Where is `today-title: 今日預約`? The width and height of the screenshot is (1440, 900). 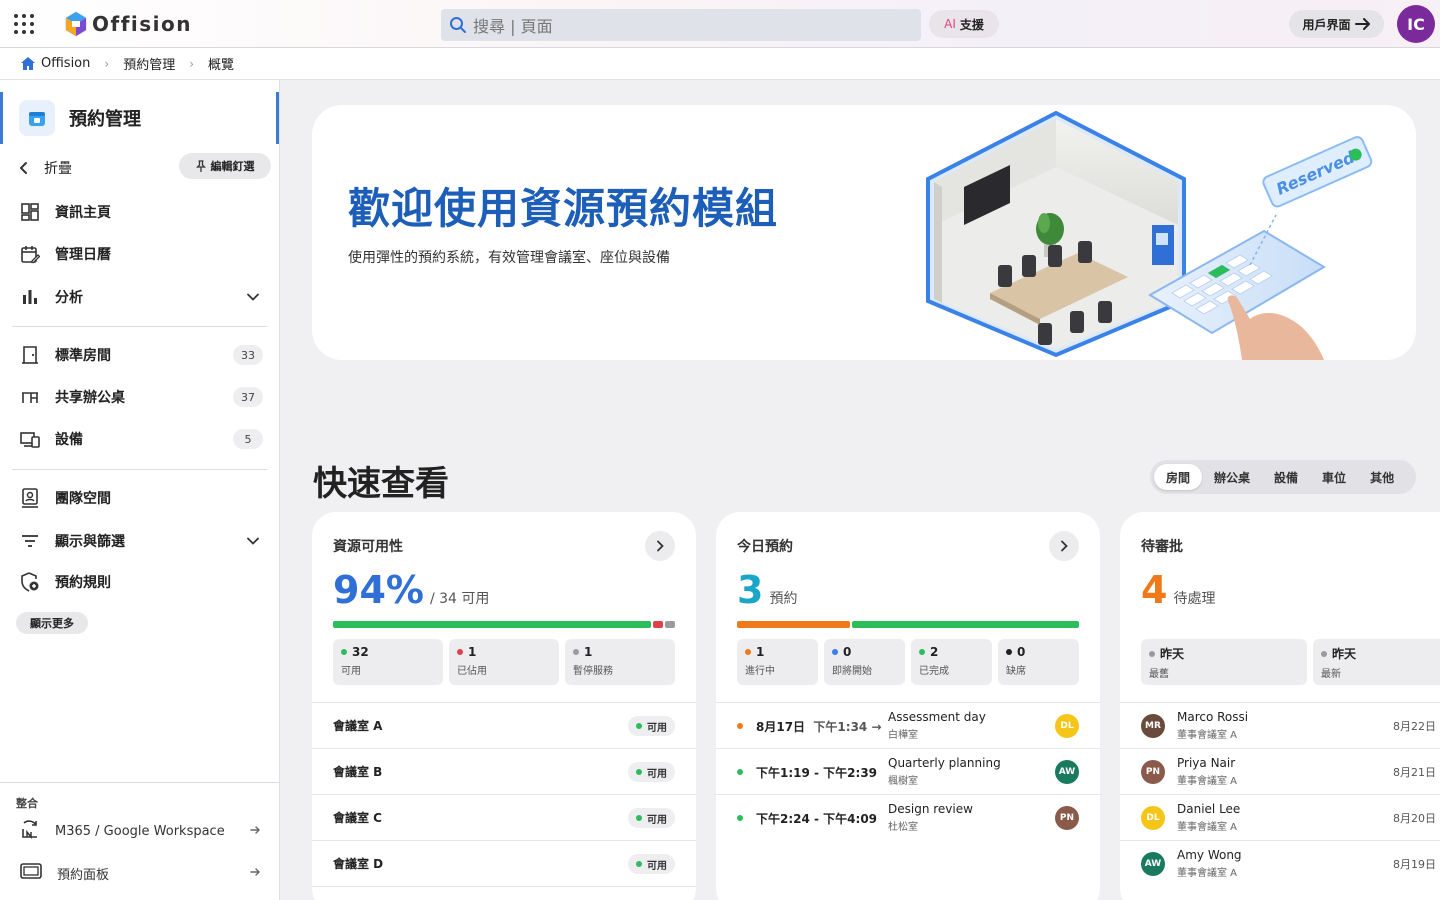 today-title: 今日預約 is located at coordinates (765, 547).